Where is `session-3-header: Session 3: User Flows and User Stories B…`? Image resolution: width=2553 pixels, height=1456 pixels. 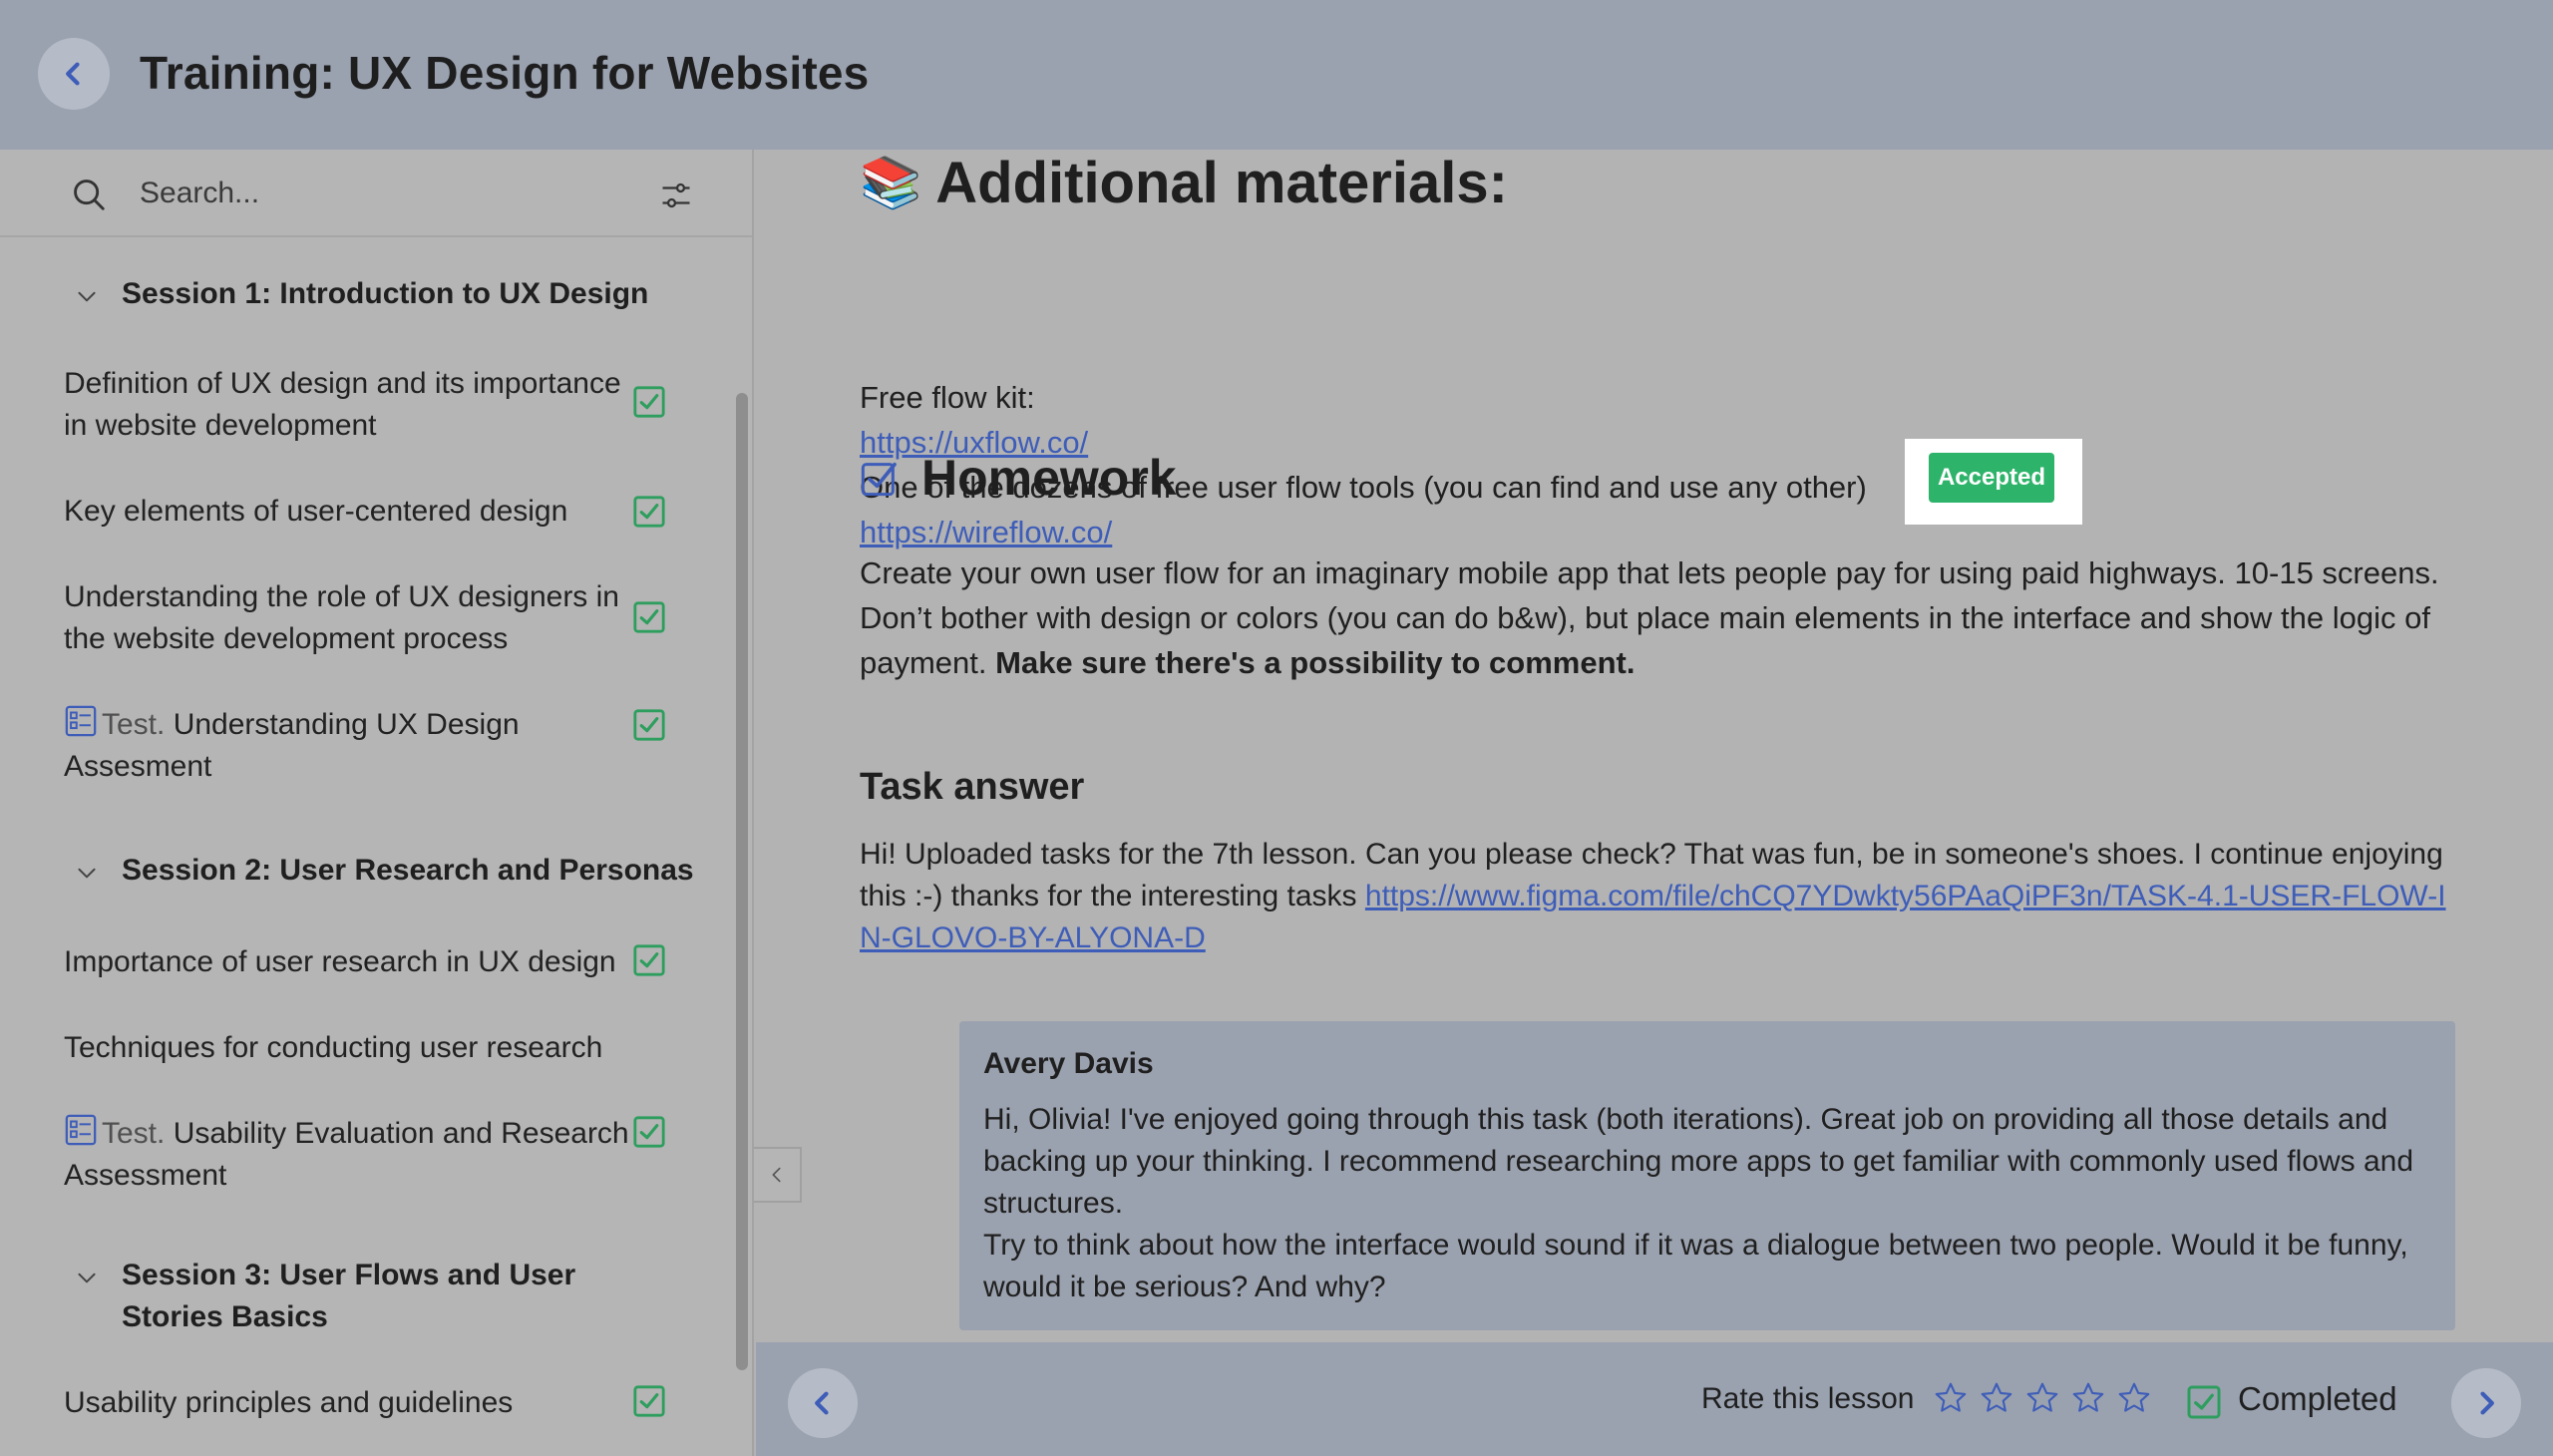
session-3-header: Session 3: User Flows and User Stories B… is located at coordinates (401, 1296).